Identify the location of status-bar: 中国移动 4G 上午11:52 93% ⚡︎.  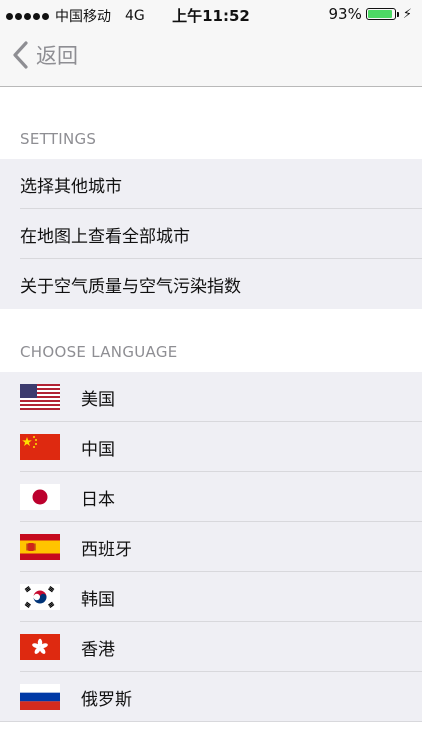
(211, 14).